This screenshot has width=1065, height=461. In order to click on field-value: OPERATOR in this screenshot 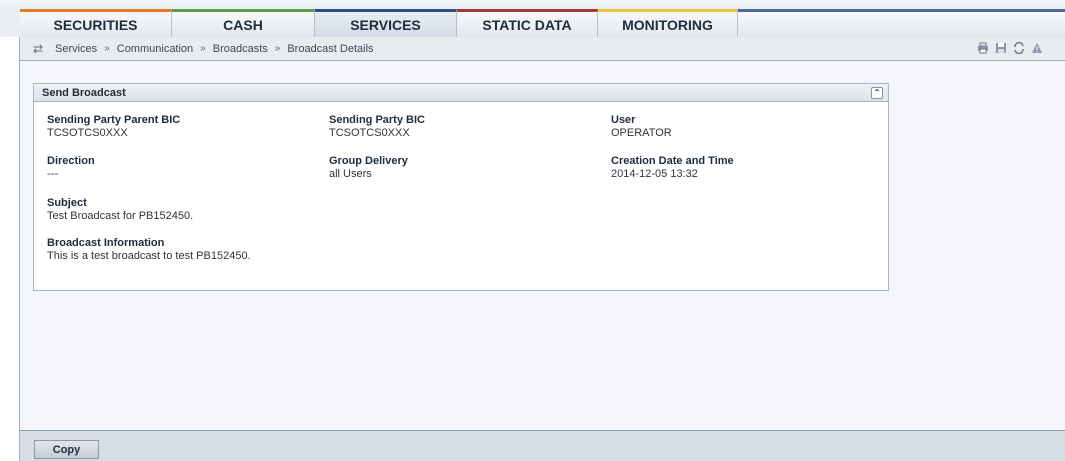, I will do `click(641, 133)`.